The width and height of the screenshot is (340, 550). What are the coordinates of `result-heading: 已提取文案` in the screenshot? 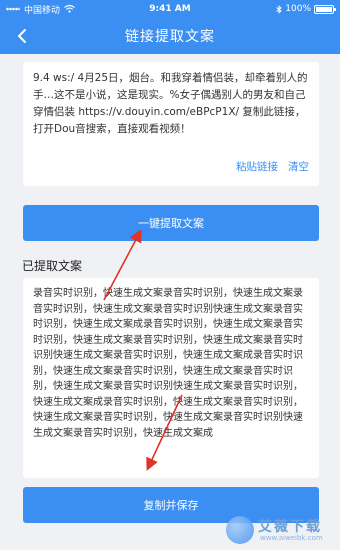 It's located at (52, 266).